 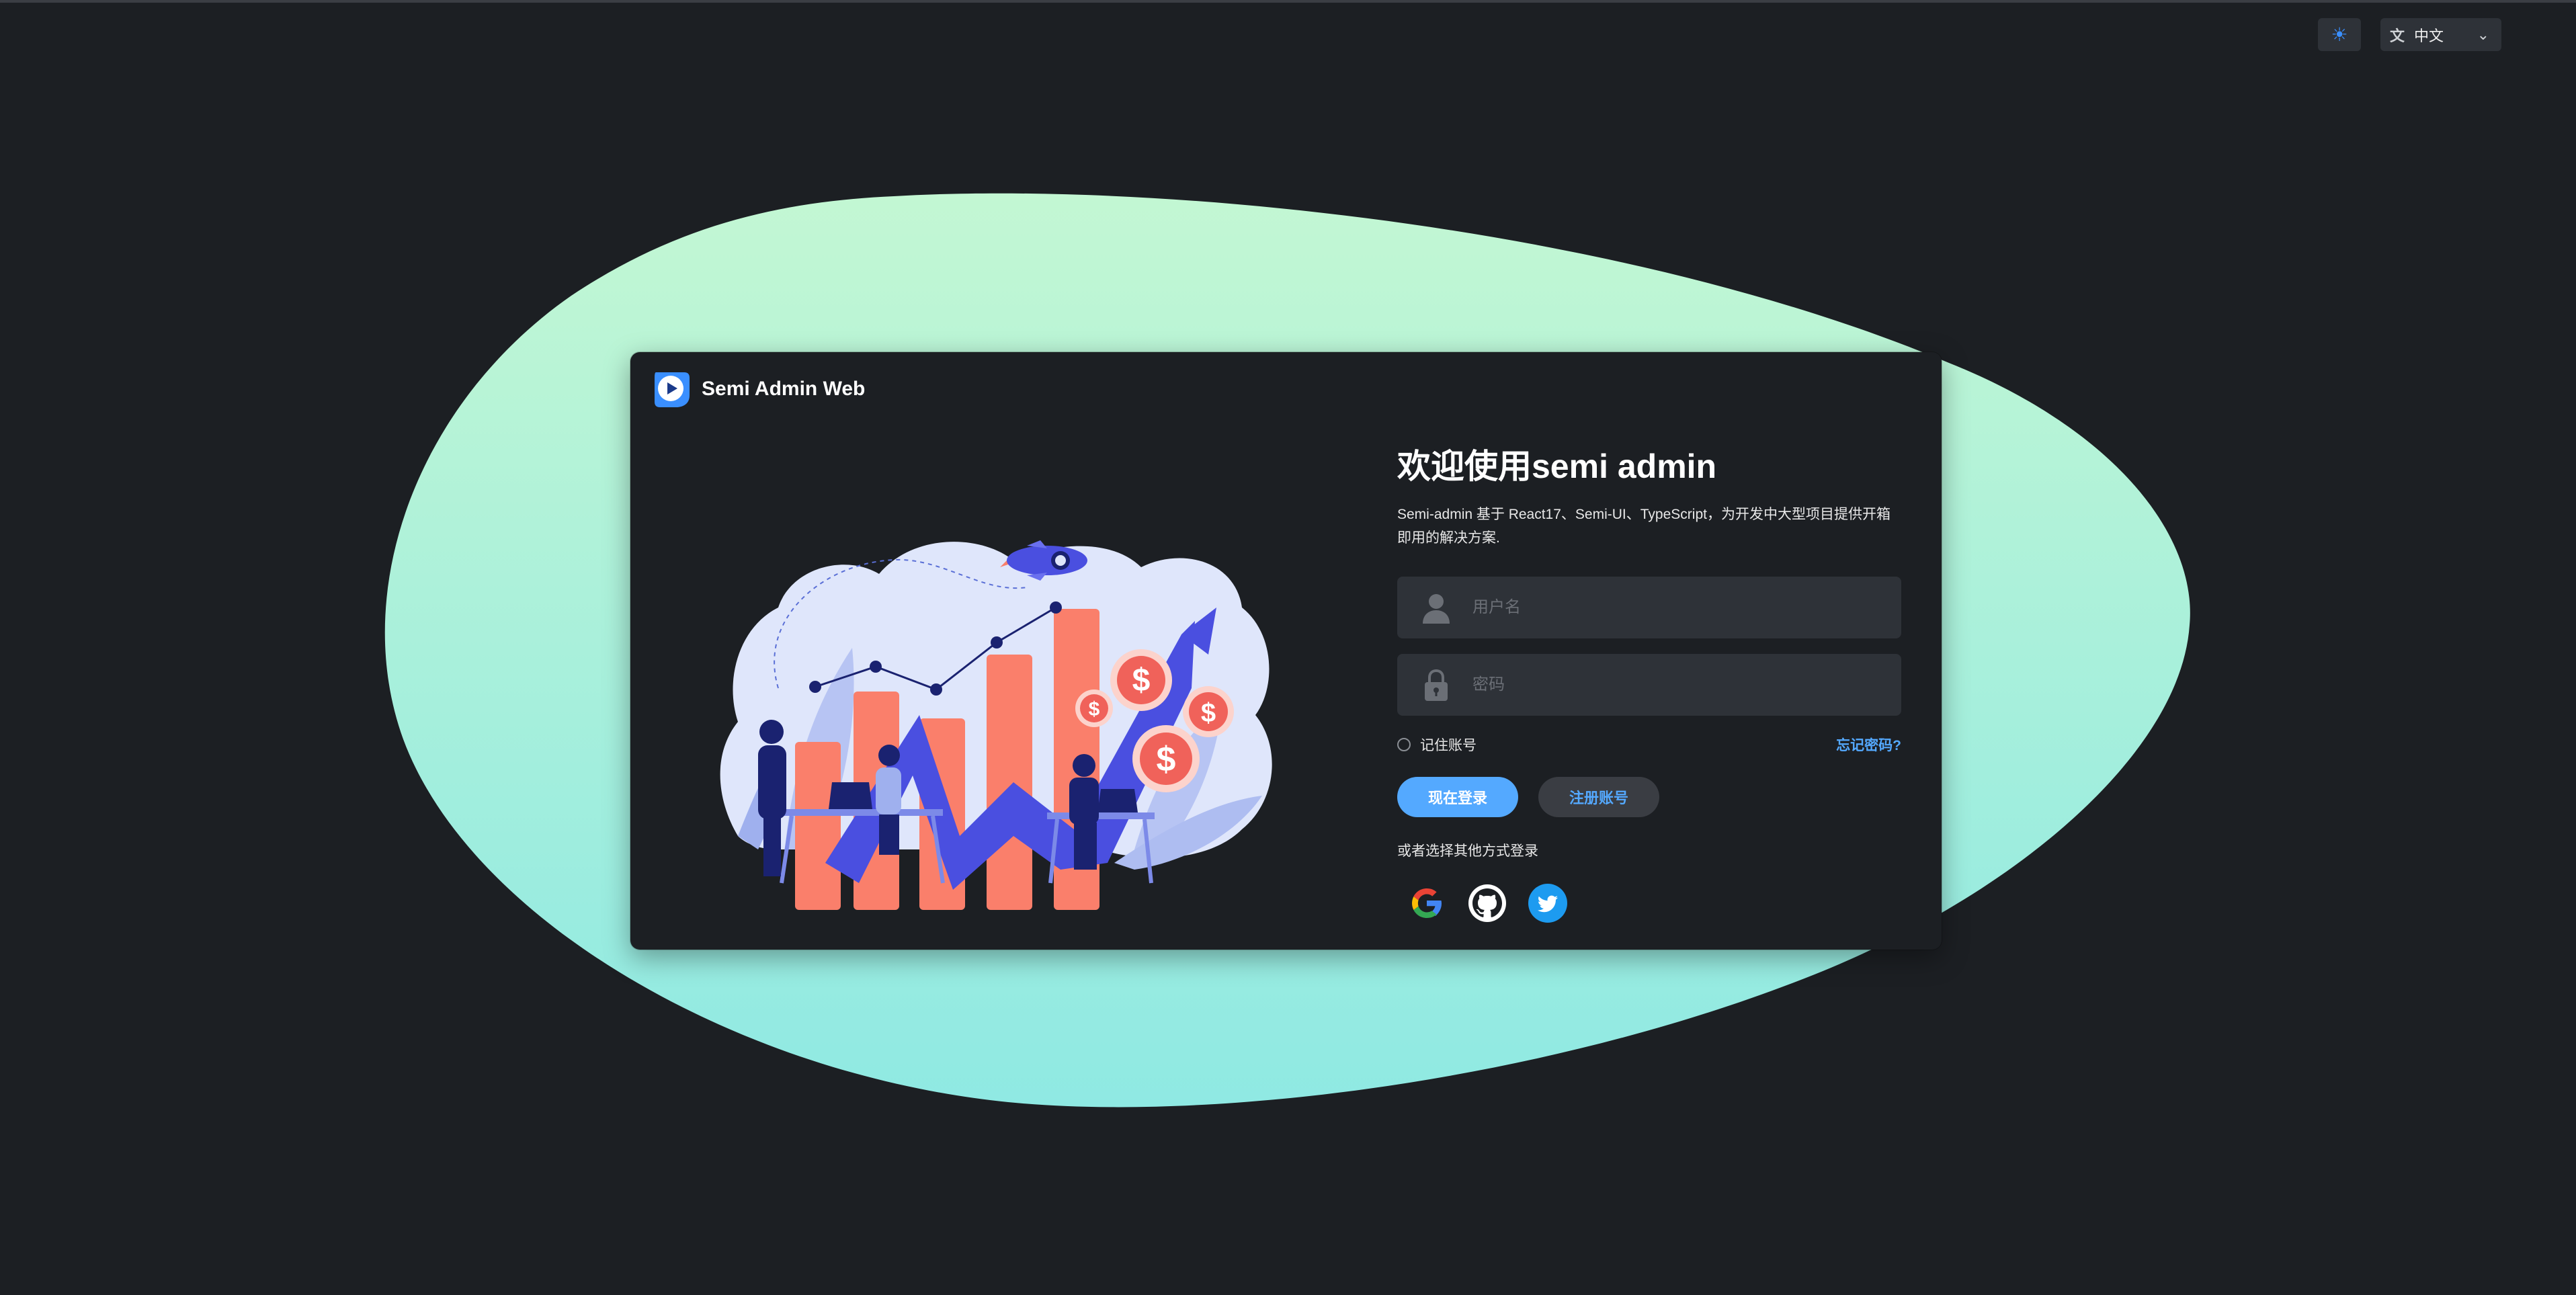 I want to click on login-button: 现在登录, so click(x=1457, y=797).